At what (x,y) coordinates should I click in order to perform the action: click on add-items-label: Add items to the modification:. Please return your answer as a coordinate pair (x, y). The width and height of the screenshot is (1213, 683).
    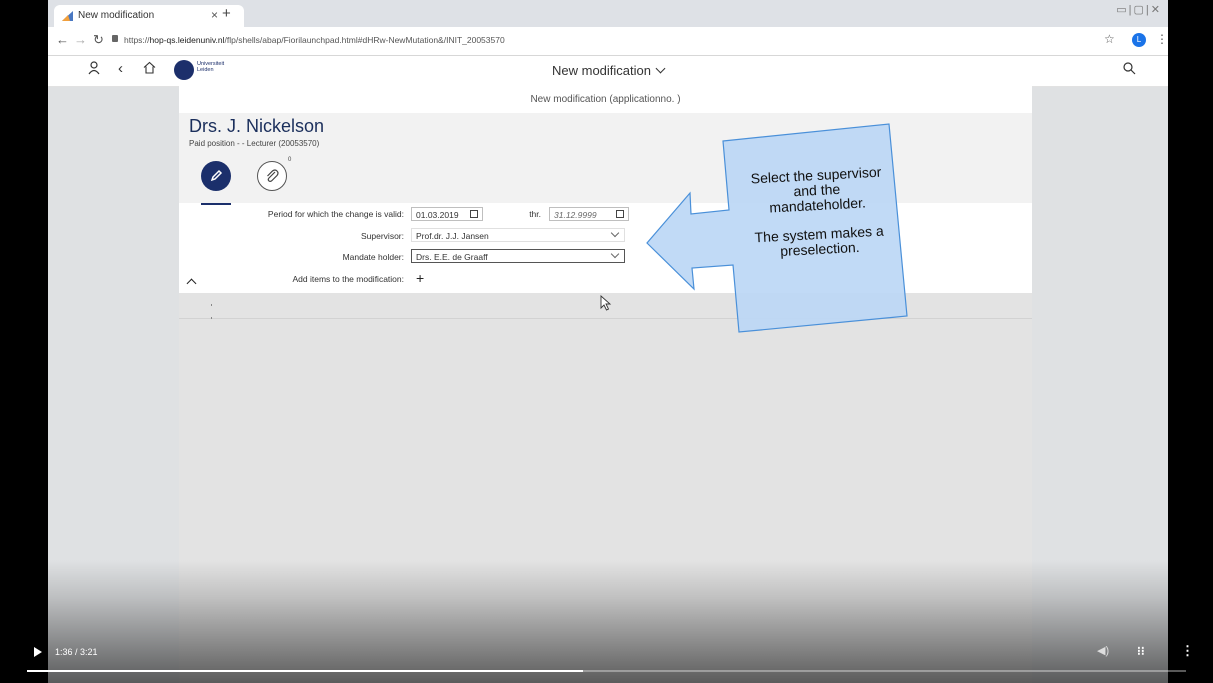
    Looking at the image, I should click on (348, 279).